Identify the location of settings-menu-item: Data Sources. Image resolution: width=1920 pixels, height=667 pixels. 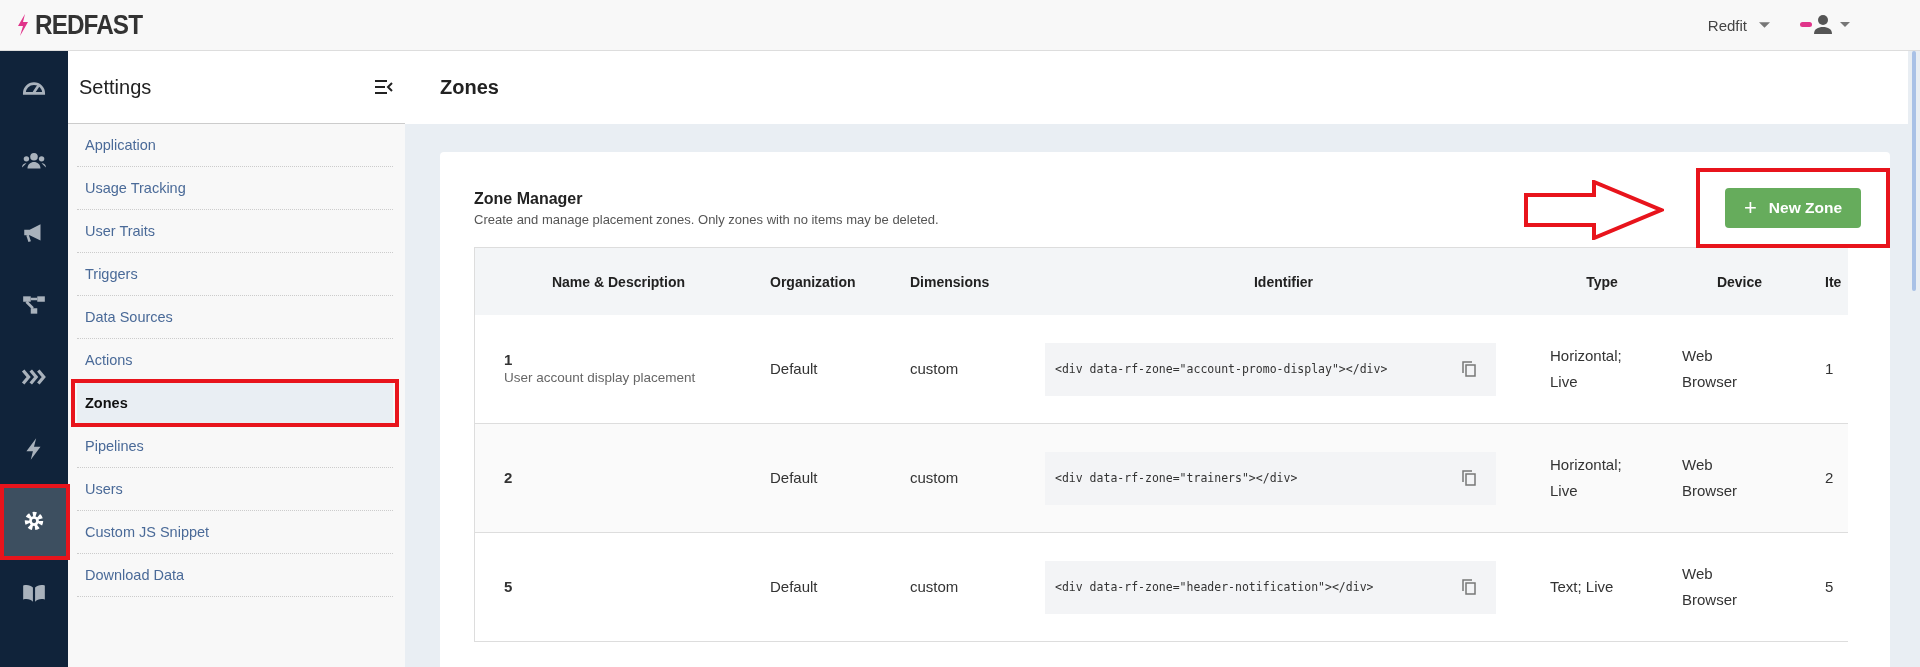
(235, 317).